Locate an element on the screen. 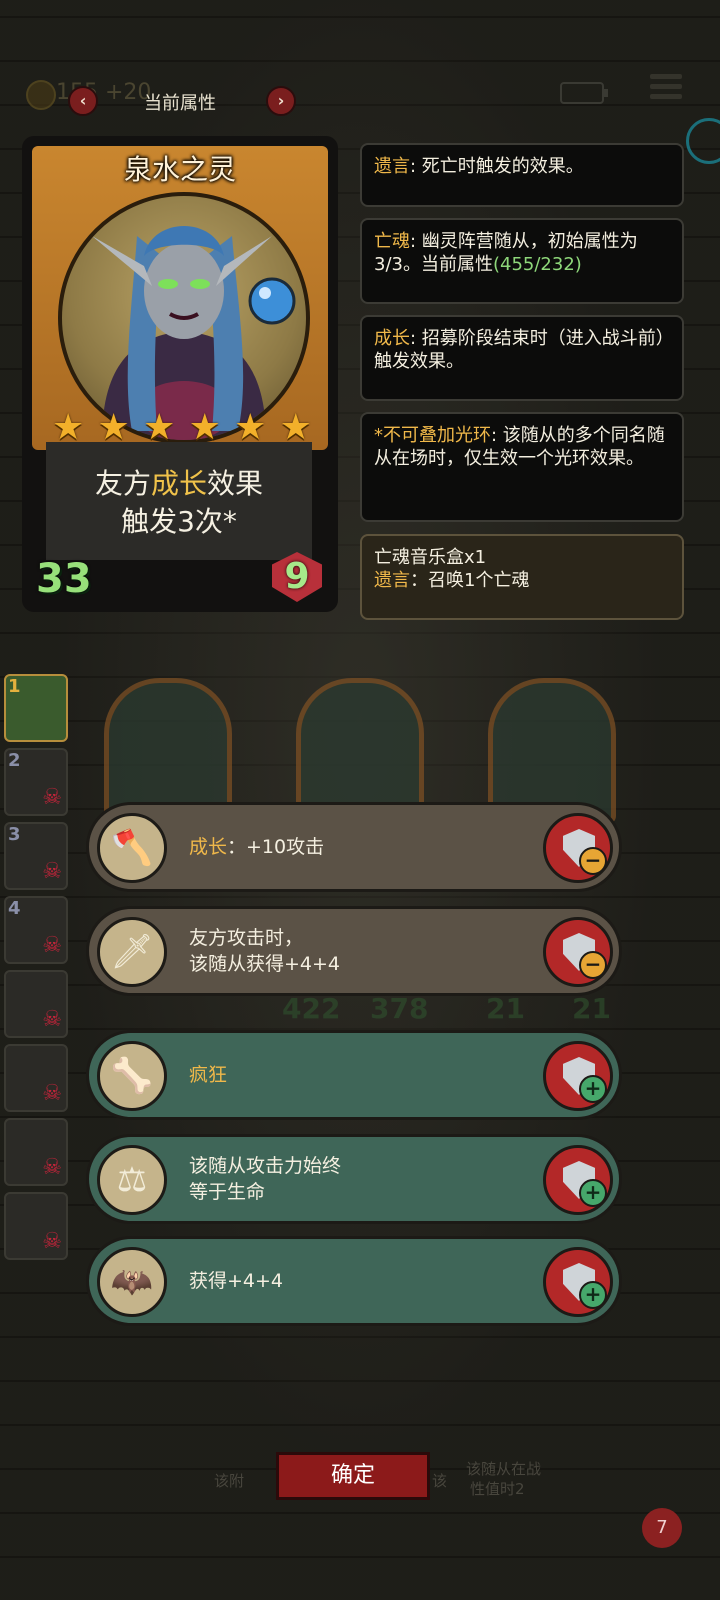 This screenshot has height=1600, width=720. team-slot-2: 2 ☠ is located at coordinates (36, 782).